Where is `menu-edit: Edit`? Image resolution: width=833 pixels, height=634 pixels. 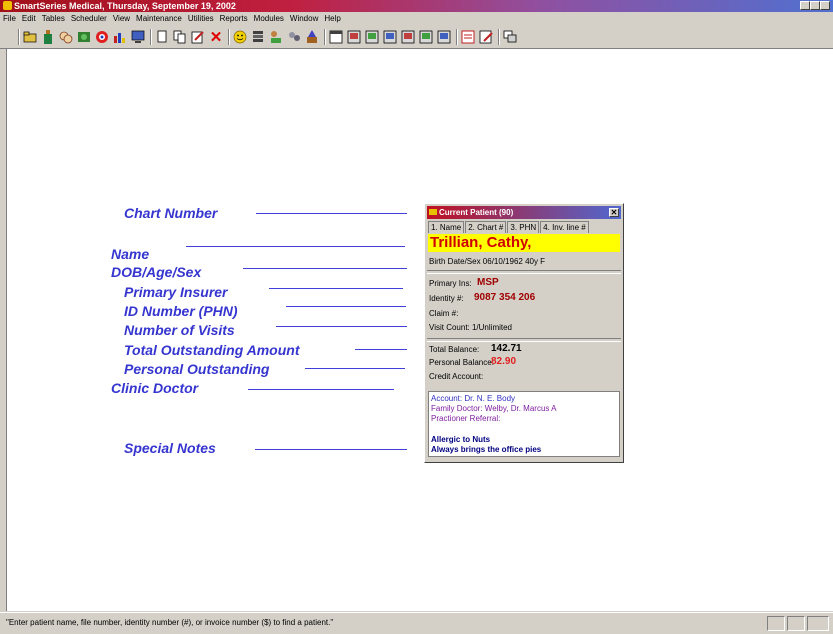 menu-edit: Edit is located at coordinates (29, 19).